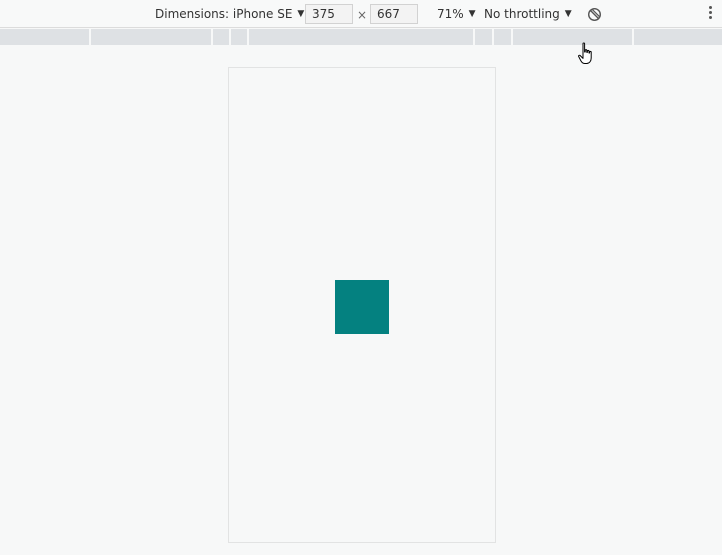  I want to click on throttling-dropdown: No throttling ▼, so click(528, 14).